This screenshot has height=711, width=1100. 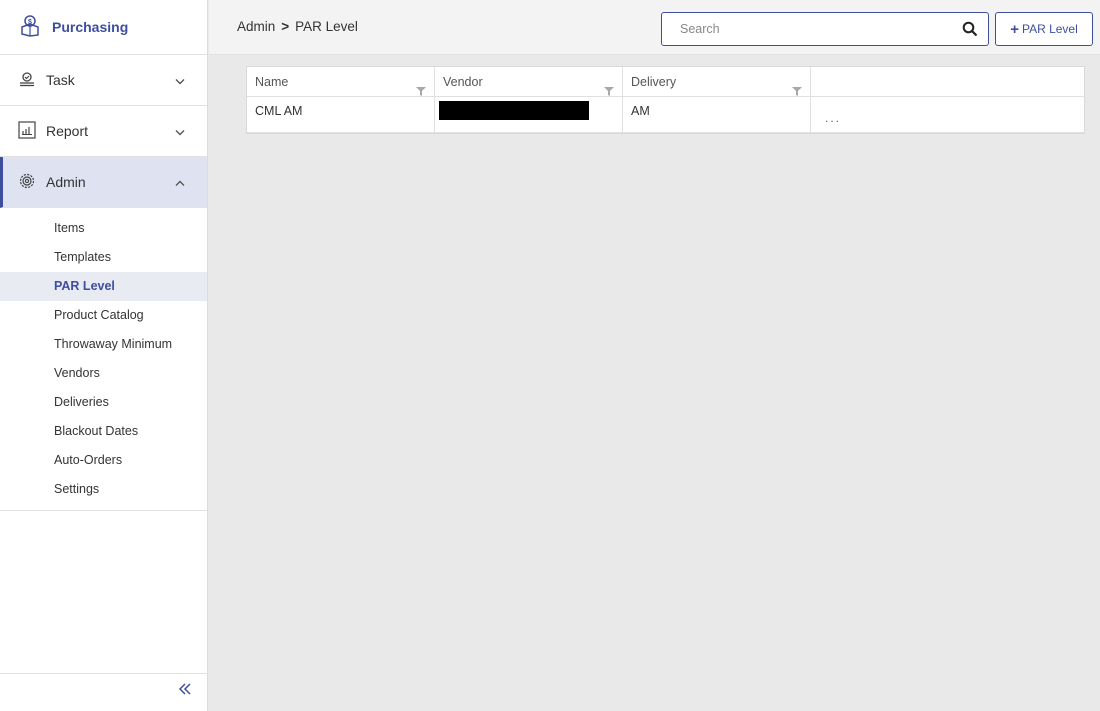 I want to click on nav-task-label: Task, so click(x=60, y=80).